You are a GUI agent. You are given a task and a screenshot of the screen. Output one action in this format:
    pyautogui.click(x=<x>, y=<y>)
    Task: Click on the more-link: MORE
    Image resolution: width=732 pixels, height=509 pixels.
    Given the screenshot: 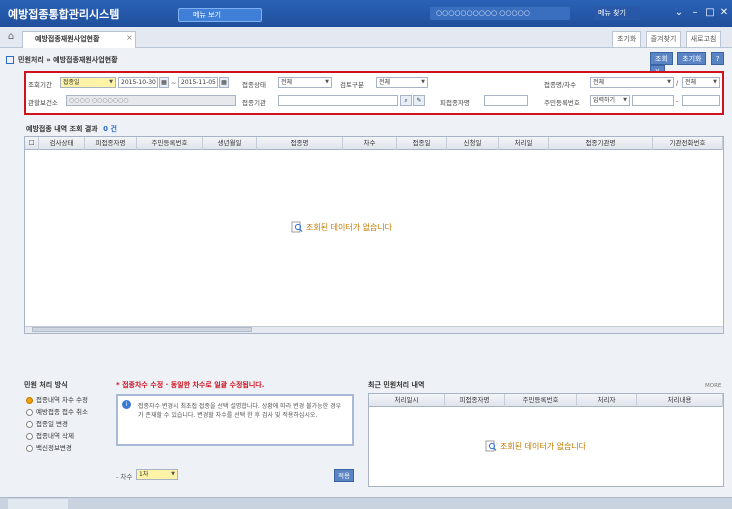 What is the action you would take?
    pyautogui.click(x=713, y=386)
    